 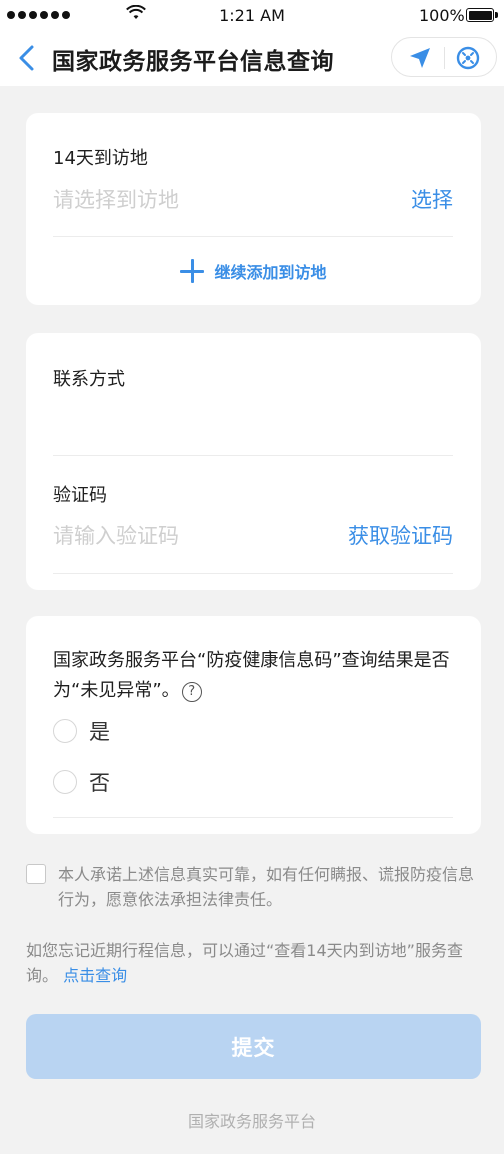 I want to click on plus-icon, so click(x=192, y=271).